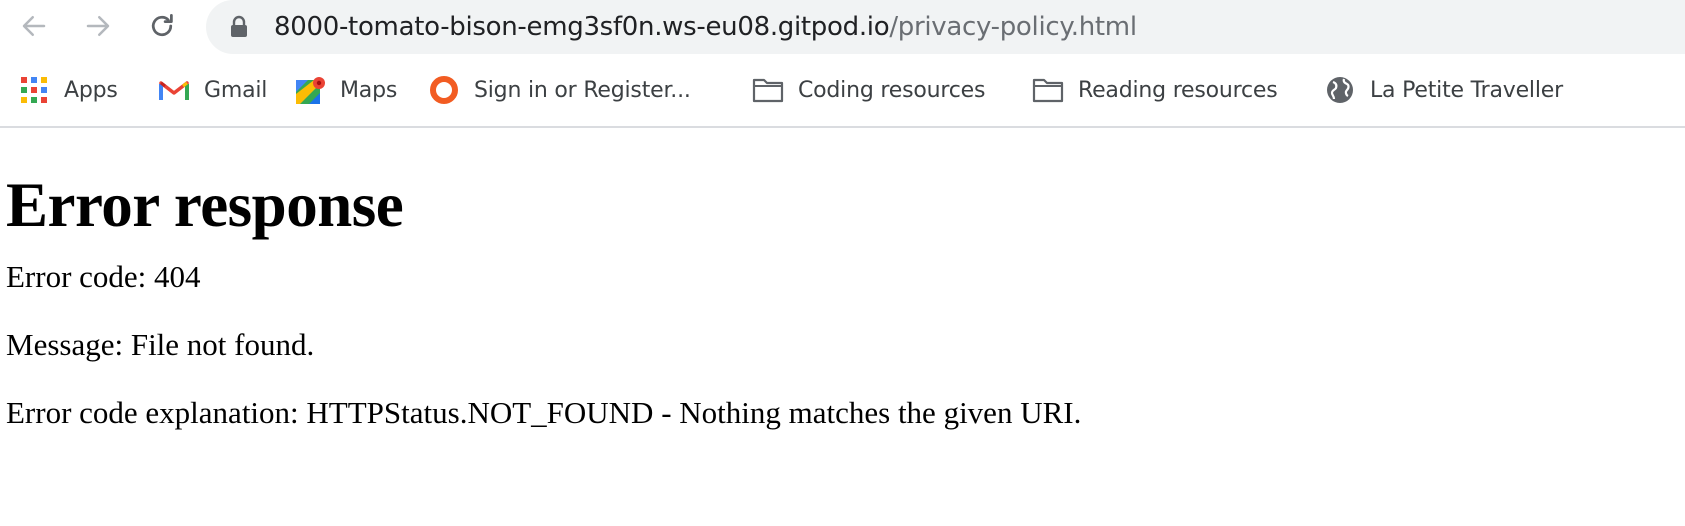 This screenshot has width=1685, height=526. I want to click on url-path: /privacy-policy.html, so click(1013, 27).